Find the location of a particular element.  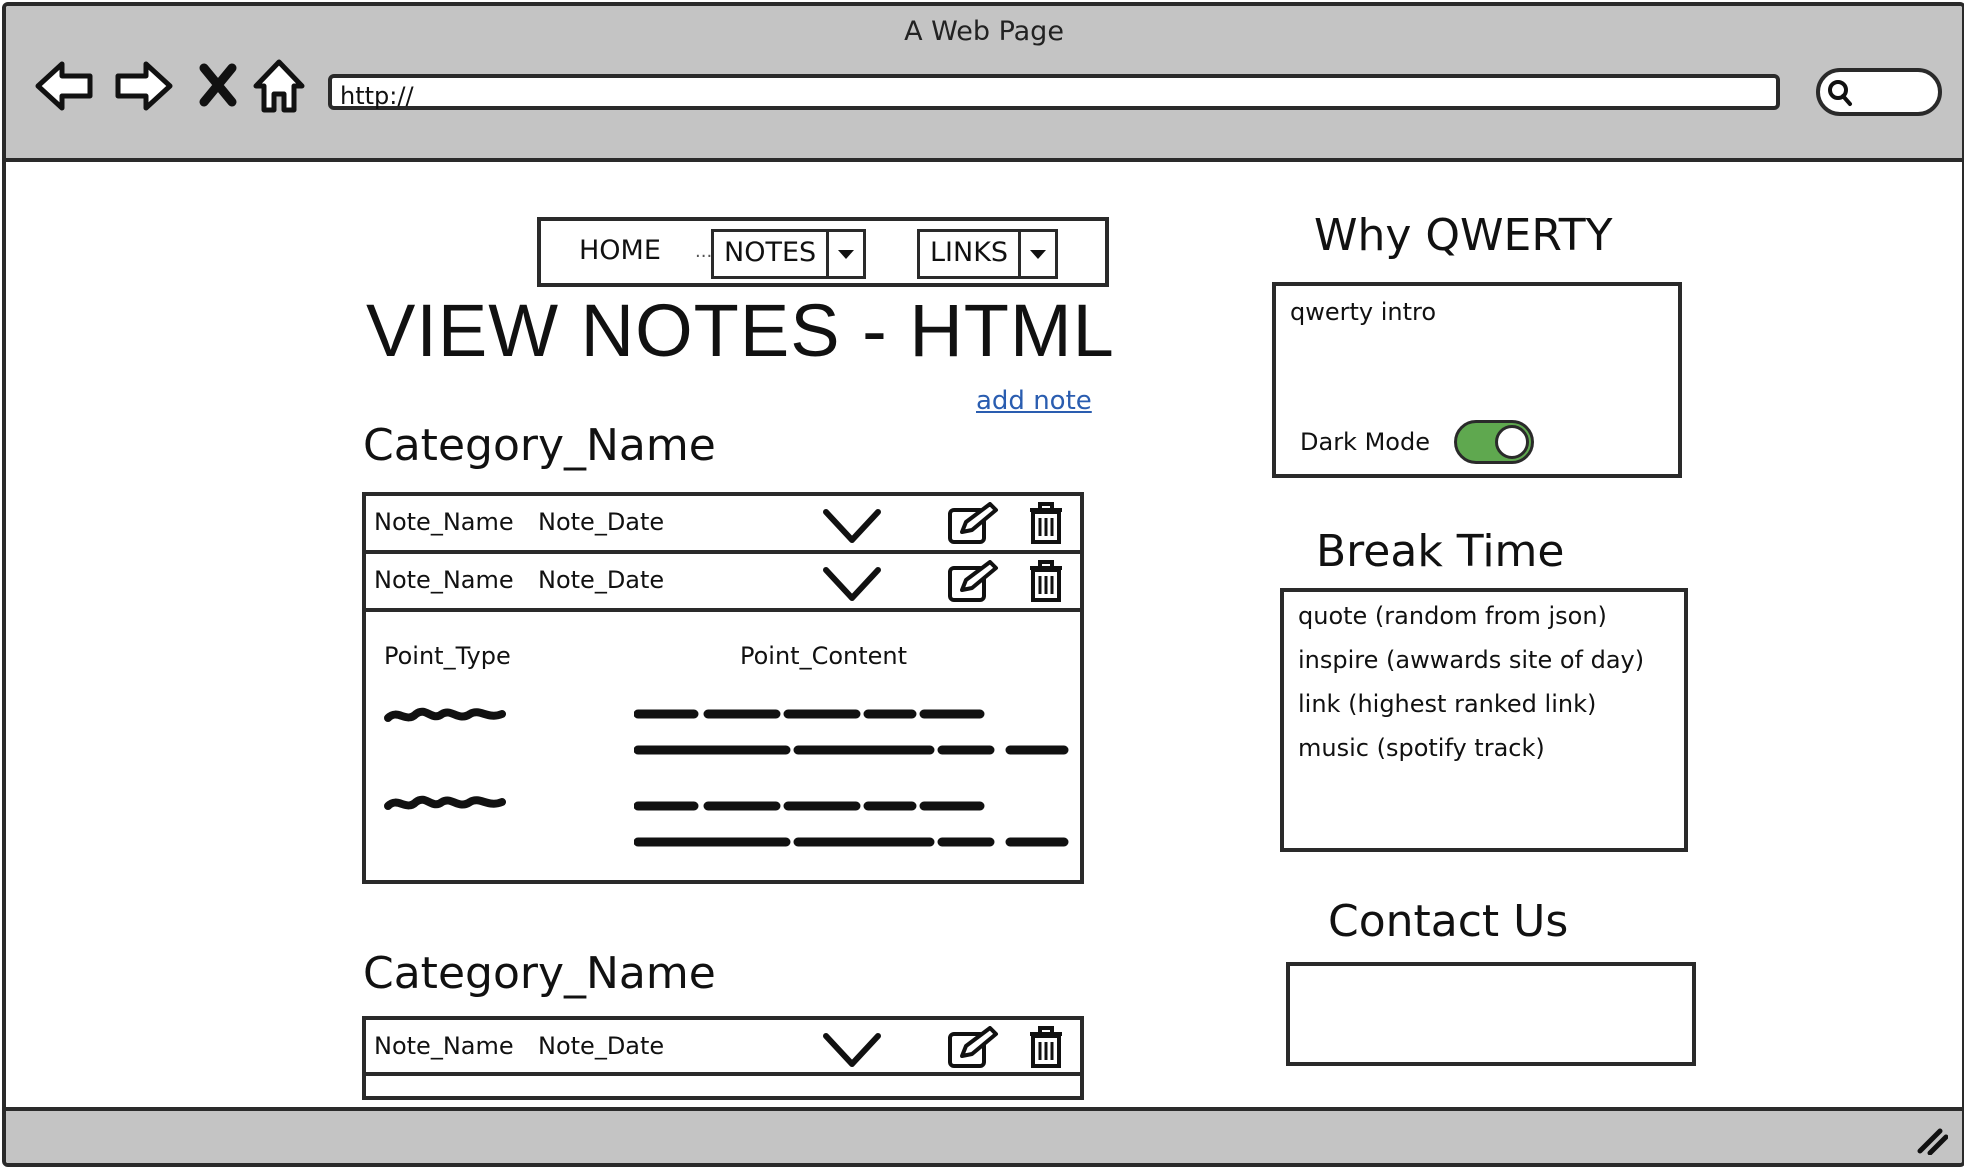

notes-list: Note_Name Note_Date Note_Name Note_Date is located at coordinates (723, 688).